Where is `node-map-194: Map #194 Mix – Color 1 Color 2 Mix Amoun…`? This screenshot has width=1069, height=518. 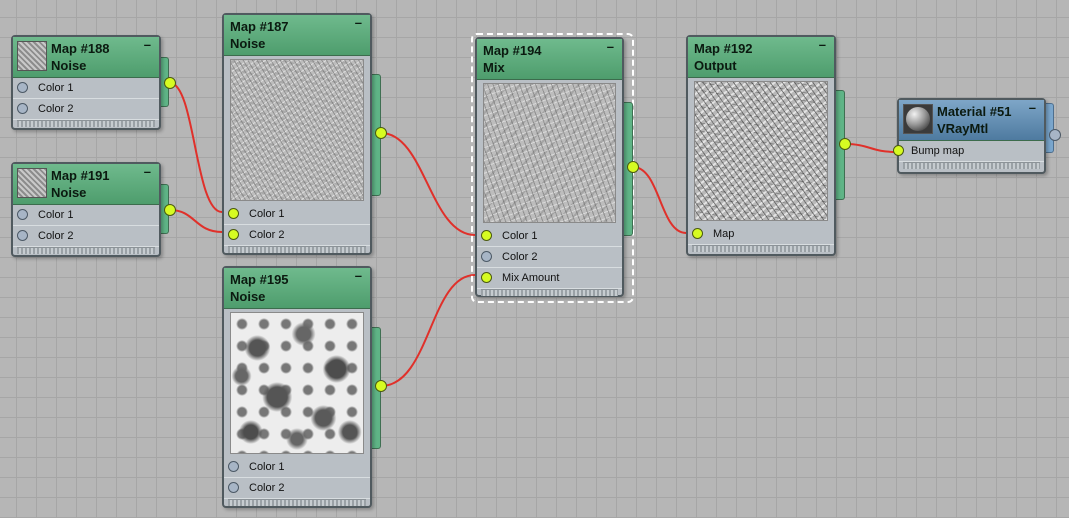
node-map-194: Map #194 Mix – Color 1 Color 2 Mix Amoun… is located at coordinates (549, 167).